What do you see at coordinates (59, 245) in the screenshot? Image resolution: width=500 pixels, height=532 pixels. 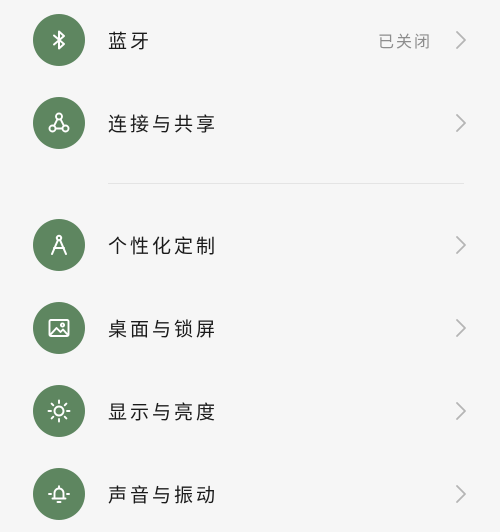 I see `compass-drawing-icon` at bounding box center [59, 245].